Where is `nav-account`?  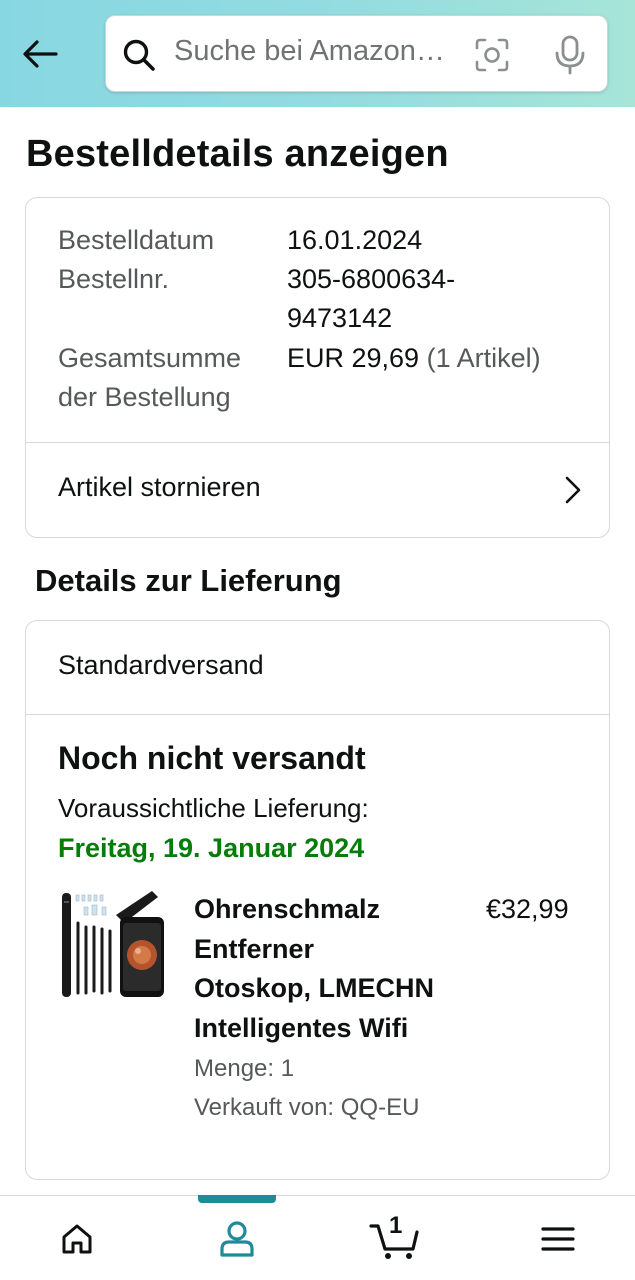 nav-account is located at coordinates (237, 1239).